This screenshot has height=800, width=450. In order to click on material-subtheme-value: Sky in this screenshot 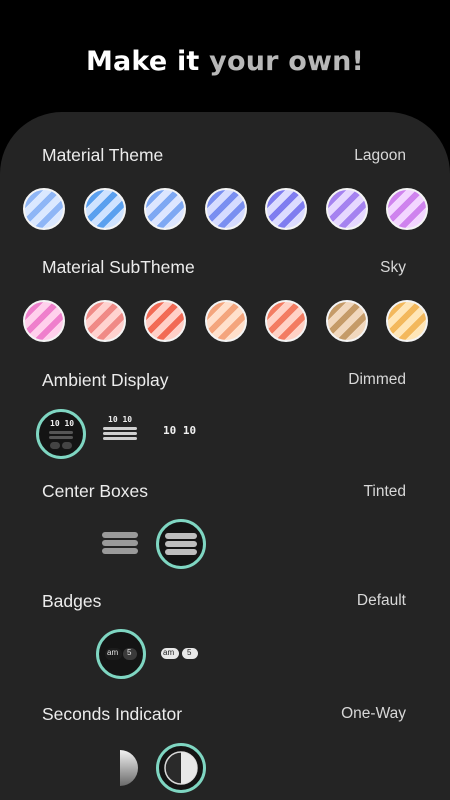, I will do `click(393, 268)`.